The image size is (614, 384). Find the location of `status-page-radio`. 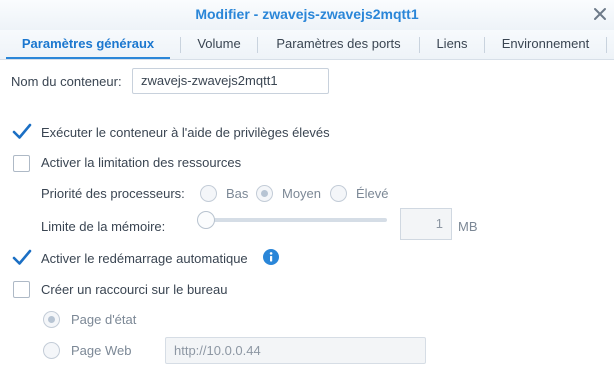

status-page-radio is located at coordinates (51, 319).